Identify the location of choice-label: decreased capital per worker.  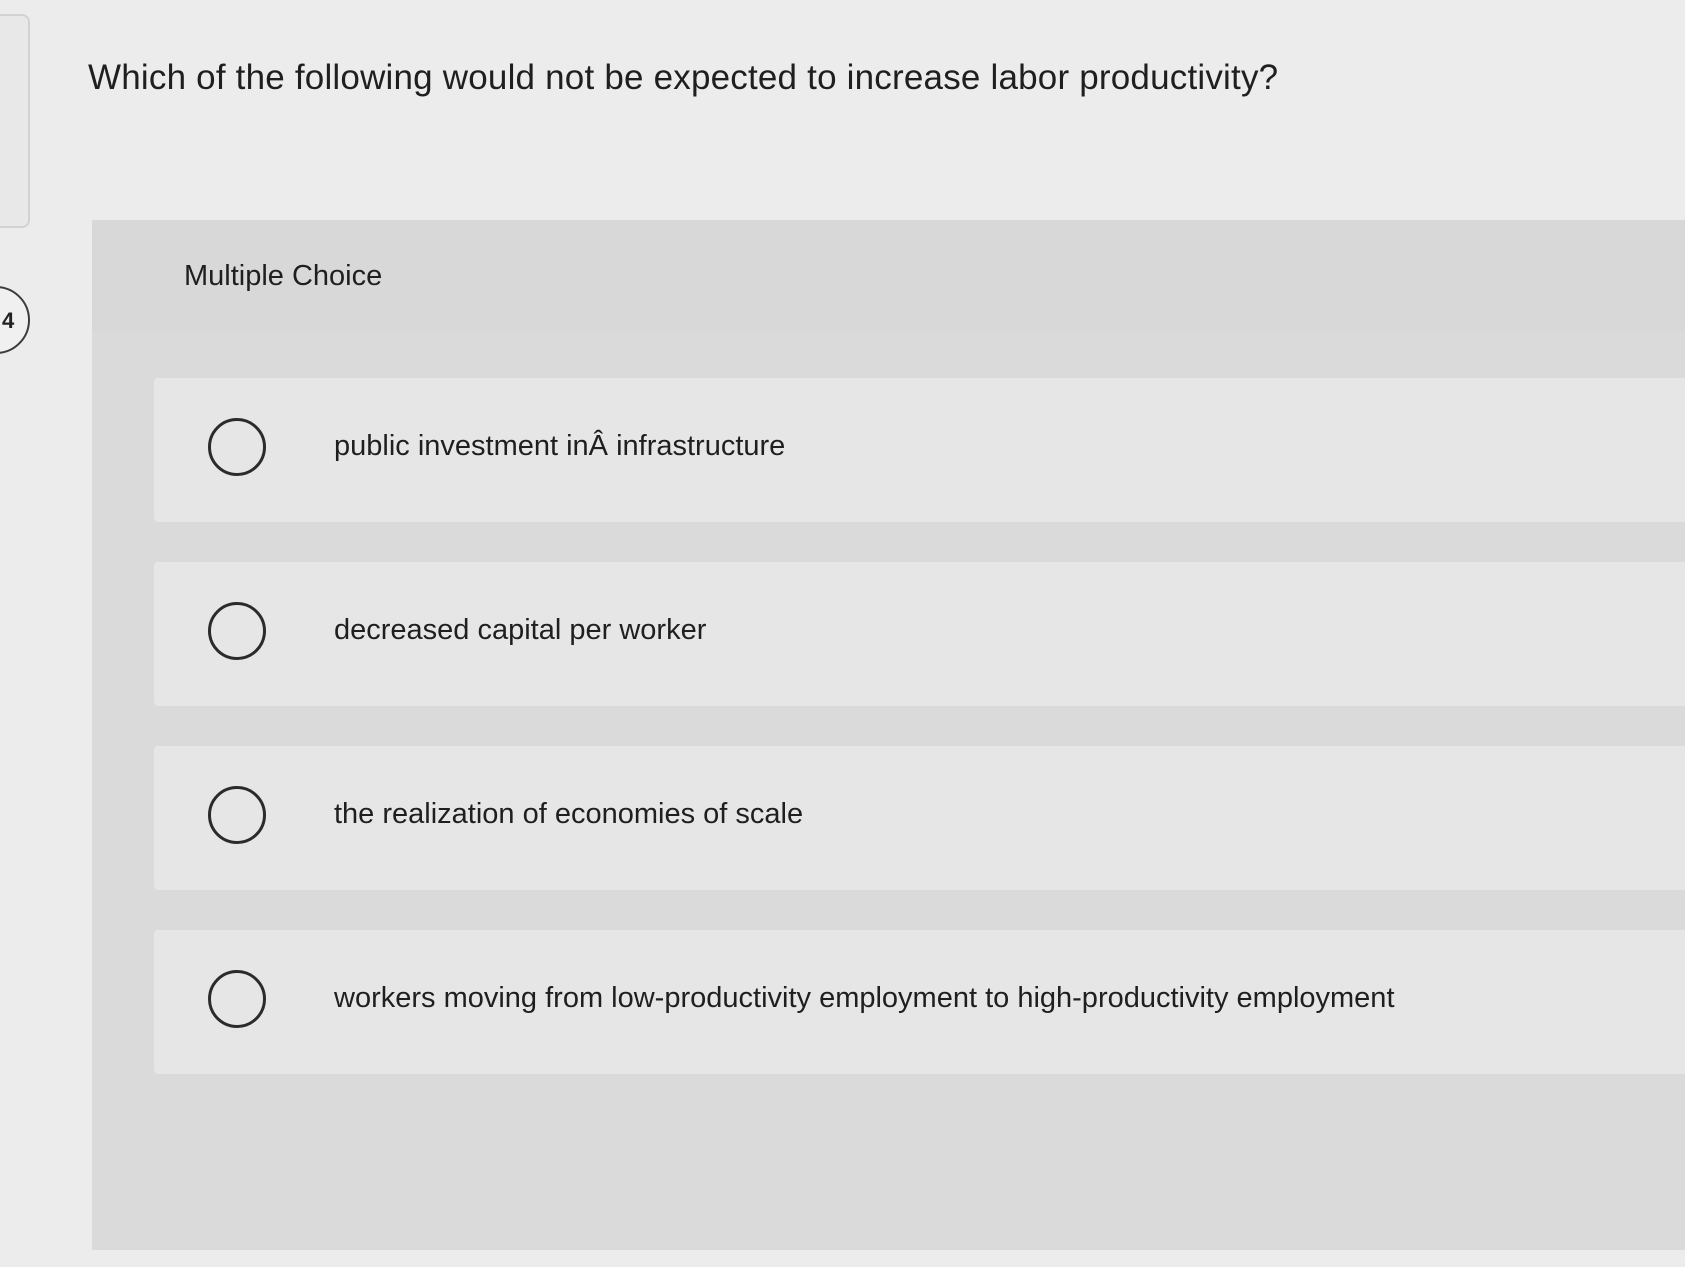
(520, 630).